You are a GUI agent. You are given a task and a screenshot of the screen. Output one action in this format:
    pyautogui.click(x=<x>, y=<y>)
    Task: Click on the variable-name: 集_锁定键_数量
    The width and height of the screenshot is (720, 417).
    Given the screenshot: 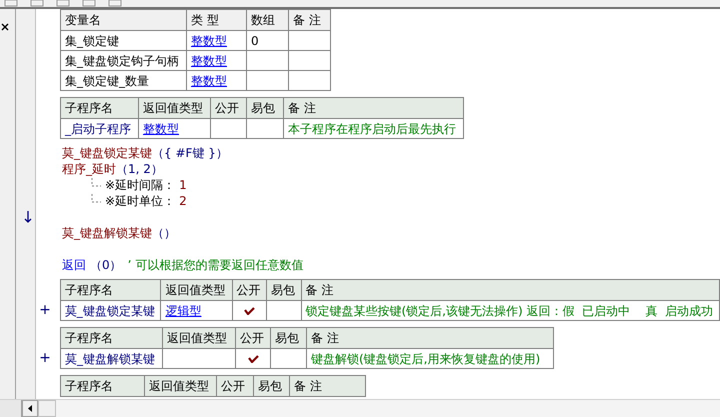 What is the action you would take?
    pyautogui.click(x=123, y=80)
    